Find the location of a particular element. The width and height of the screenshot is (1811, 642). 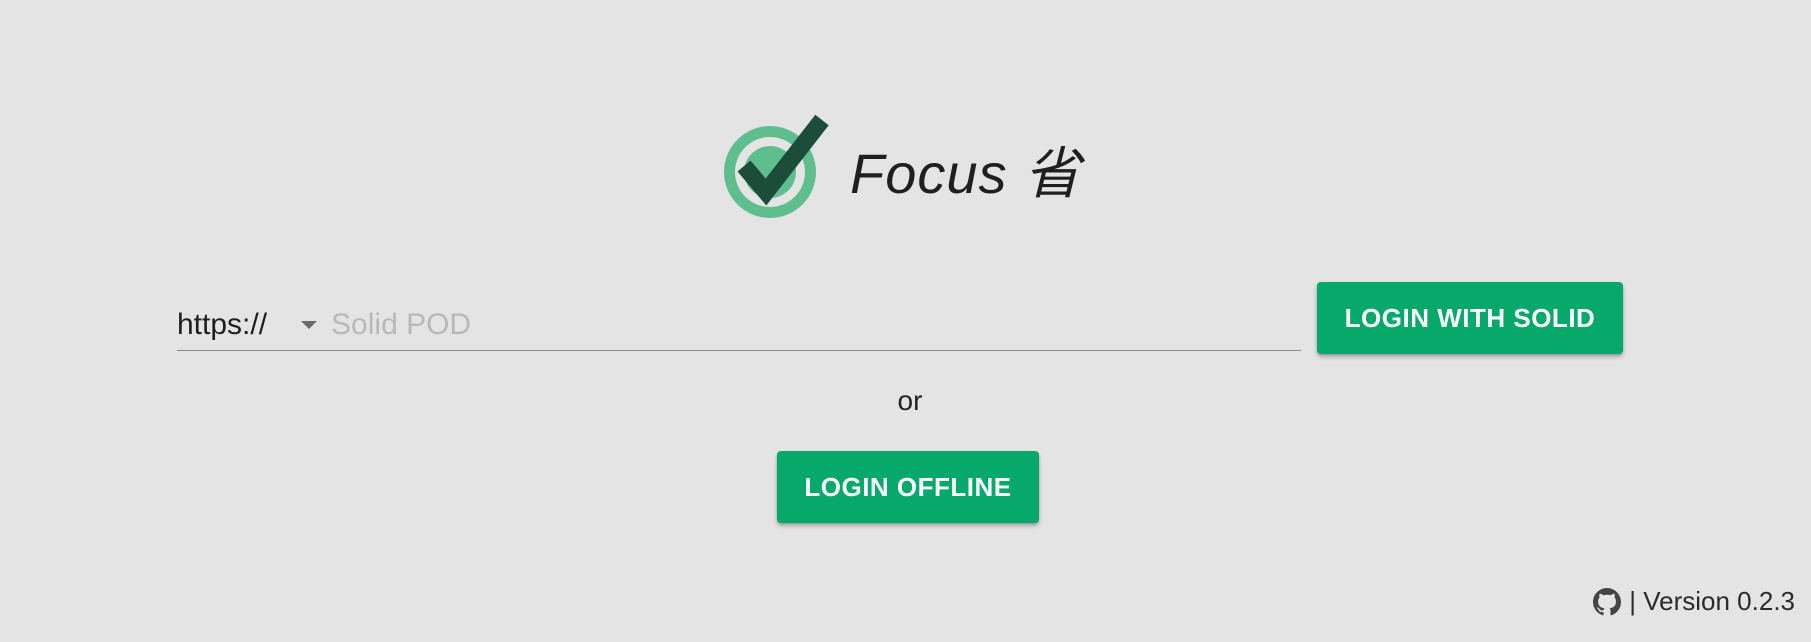

app-title: Focus 省 is located at coordinates (966, 173).